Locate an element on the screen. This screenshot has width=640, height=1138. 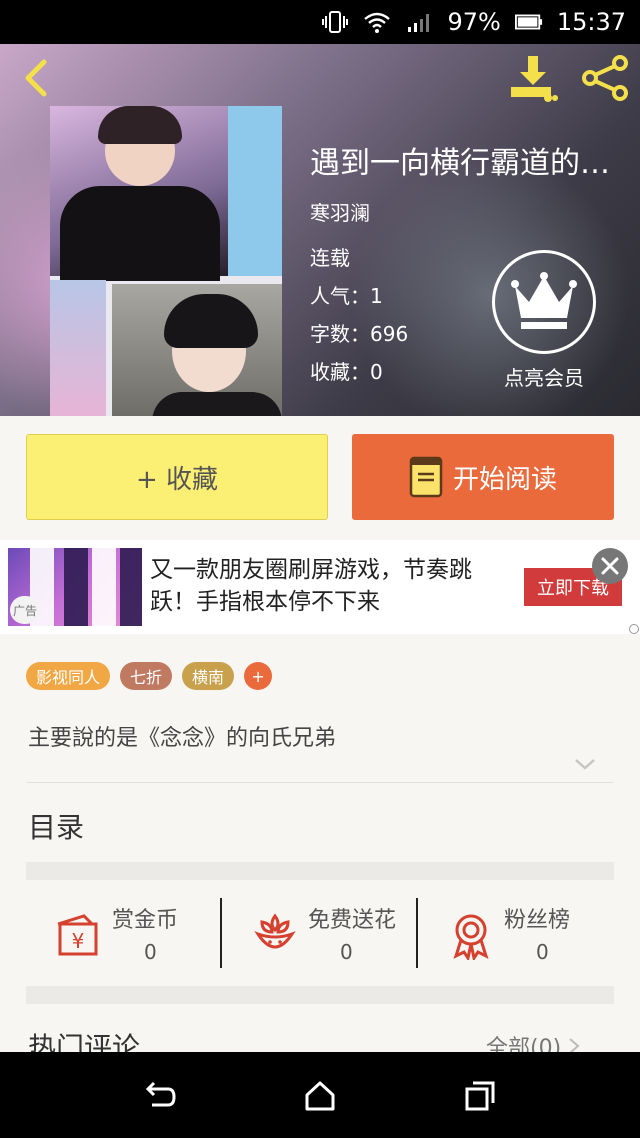
book-icon is located at coordinates (426, 477).